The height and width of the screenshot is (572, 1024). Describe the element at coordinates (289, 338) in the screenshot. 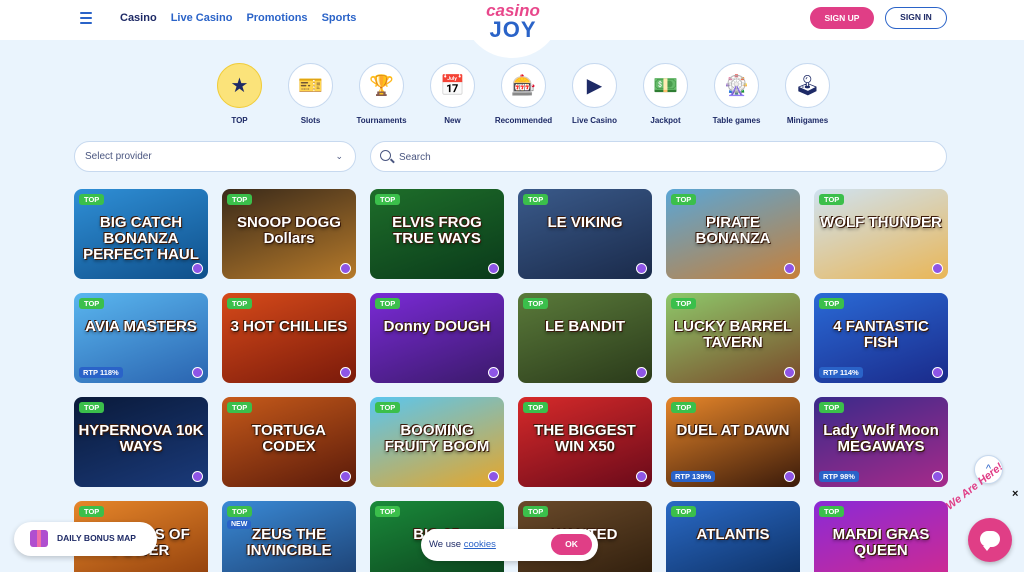

I see `game-tile: TOP 3 HOT CHILLIES` at that location.